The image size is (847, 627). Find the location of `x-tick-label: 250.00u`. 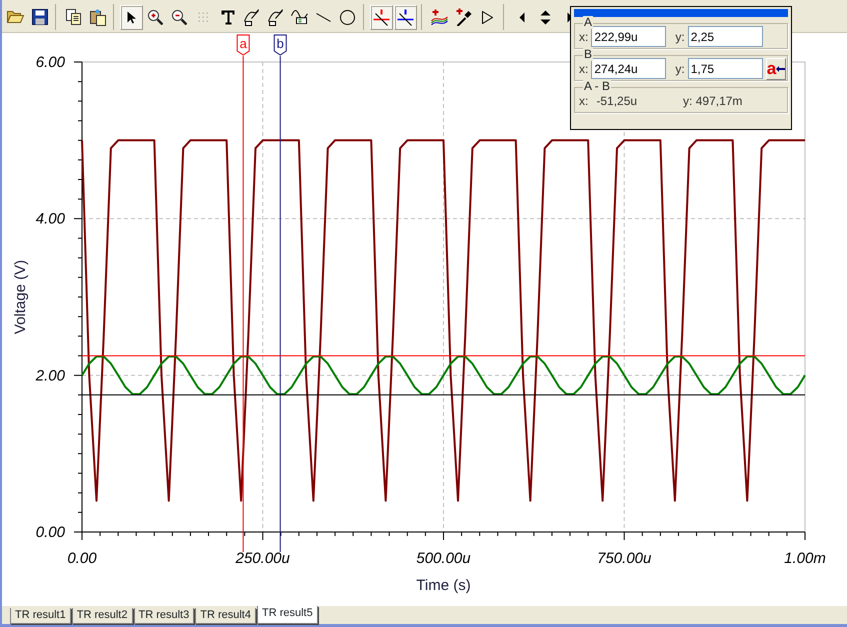

x-tick-label: 250.00u is located at coordinates (263, 558).